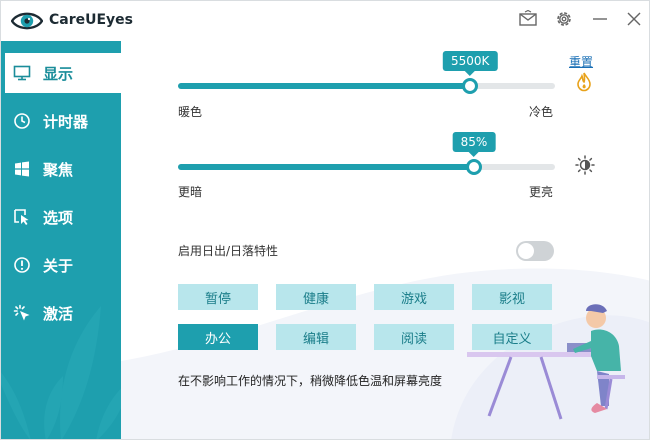  I want to click on brightness-value-bubble: 85%, so click(474, 144).